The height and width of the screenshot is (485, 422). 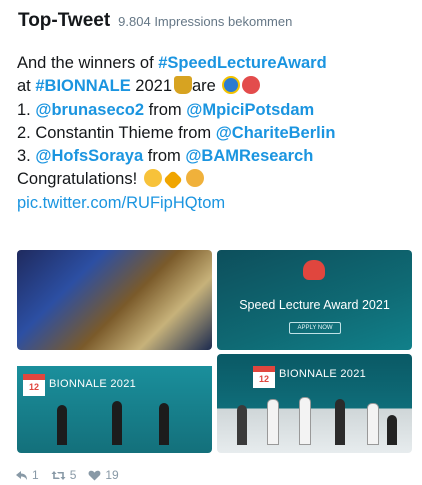 What do you see at coordinates (242, 63) in the screenshot?
I see `hashtag-speedlectureaward: #SpeedLectureAward` at bounding box center [242, 63].